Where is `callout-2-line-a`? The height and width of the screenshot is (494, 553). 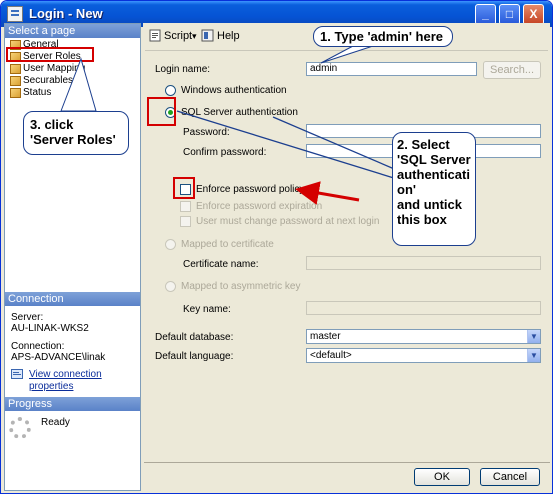 callout-2-line-a is located at coordinates (287, 145).